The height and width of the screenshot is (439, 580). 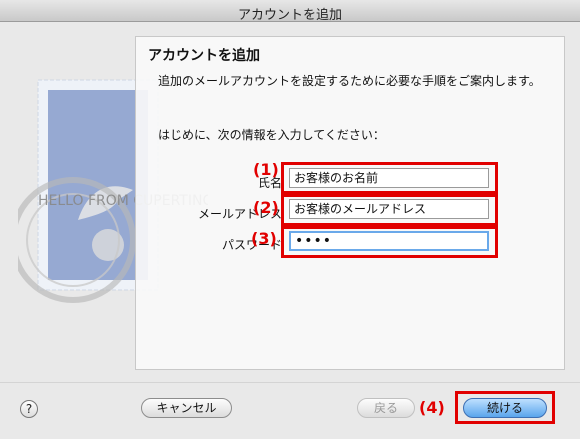 I want to click on window-title: アカウントを追加, so click(x=289, y=15).